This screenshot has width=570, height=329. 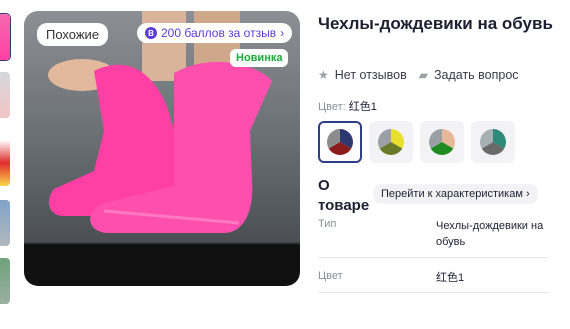 What do you see at coordinates (450, 278) in the screenshot?
I see `spec-value: 红色1` at bounding box center [450, 278].